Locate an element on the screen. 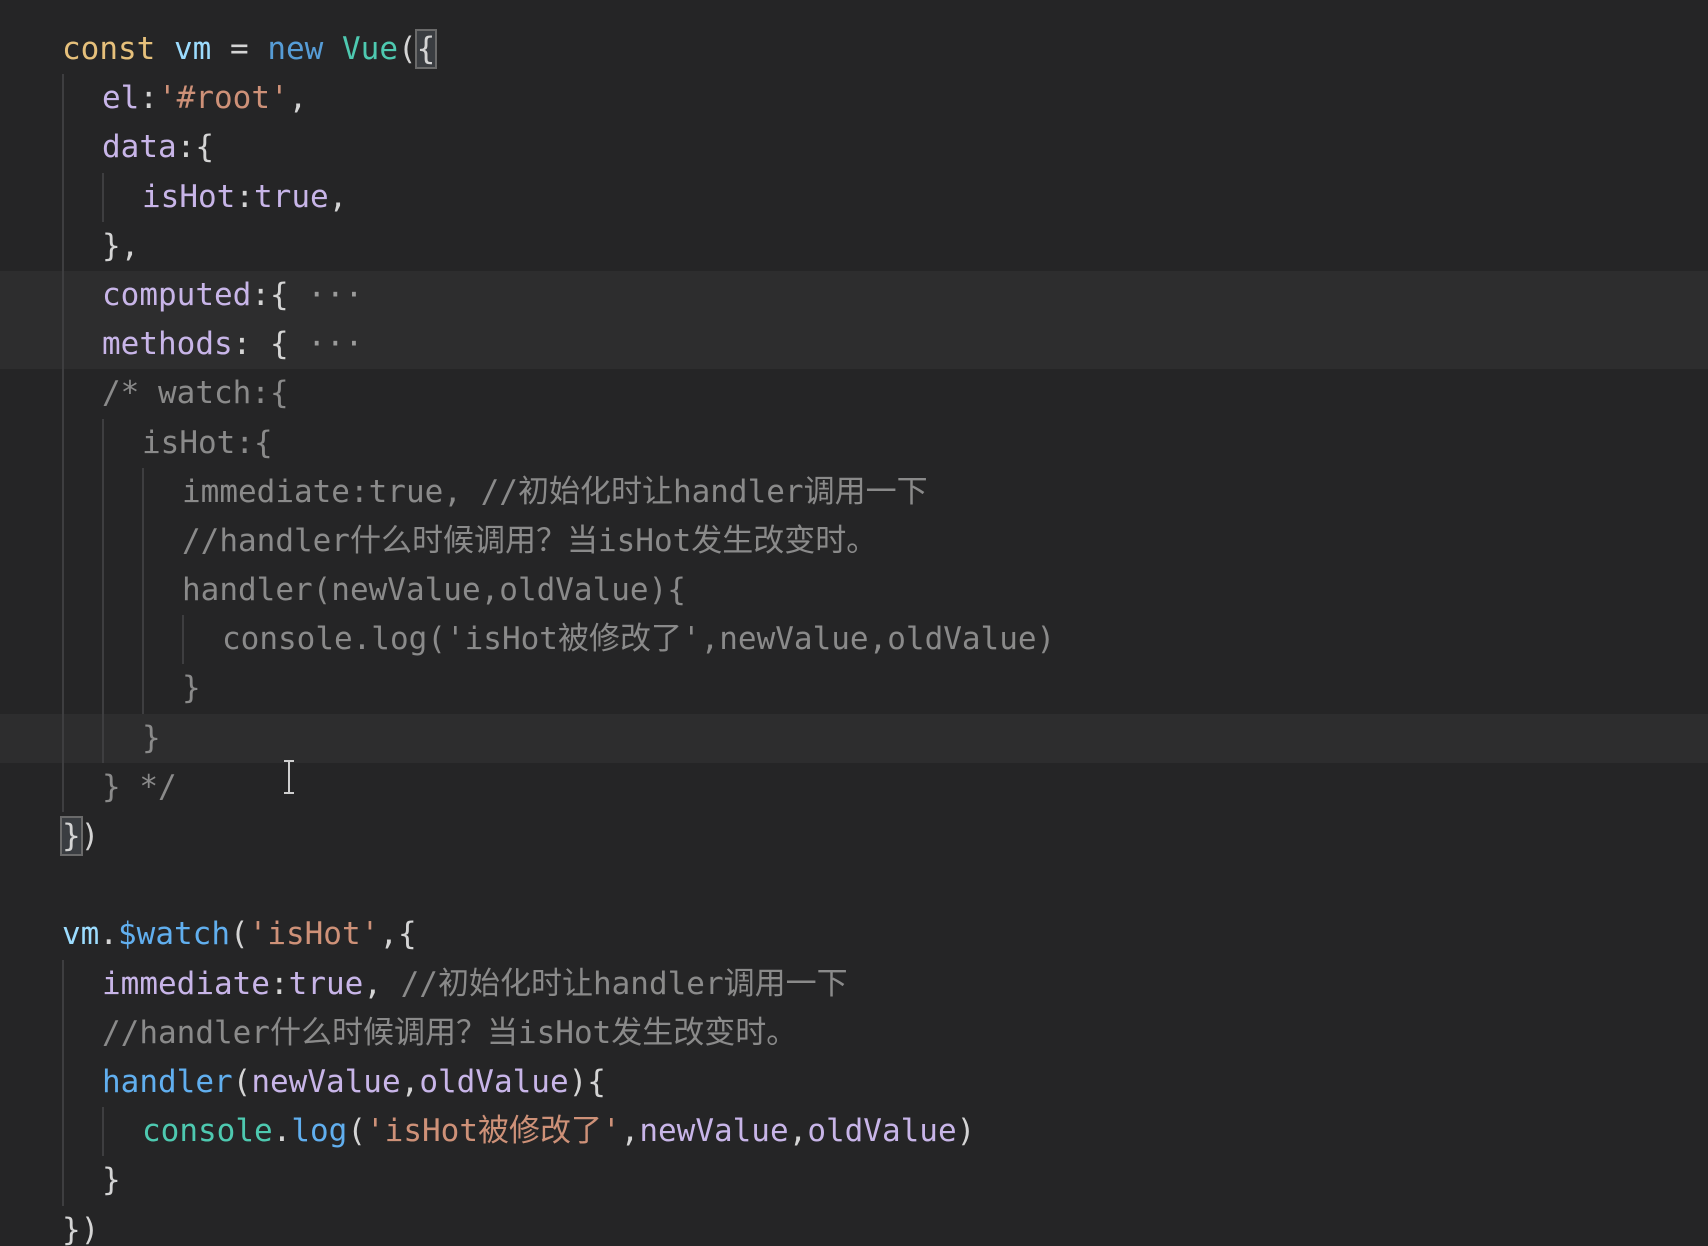 The height and width of the screenshot is (1246, 1708). code-line: /* watch:{ is located at coordinates (854, 394).